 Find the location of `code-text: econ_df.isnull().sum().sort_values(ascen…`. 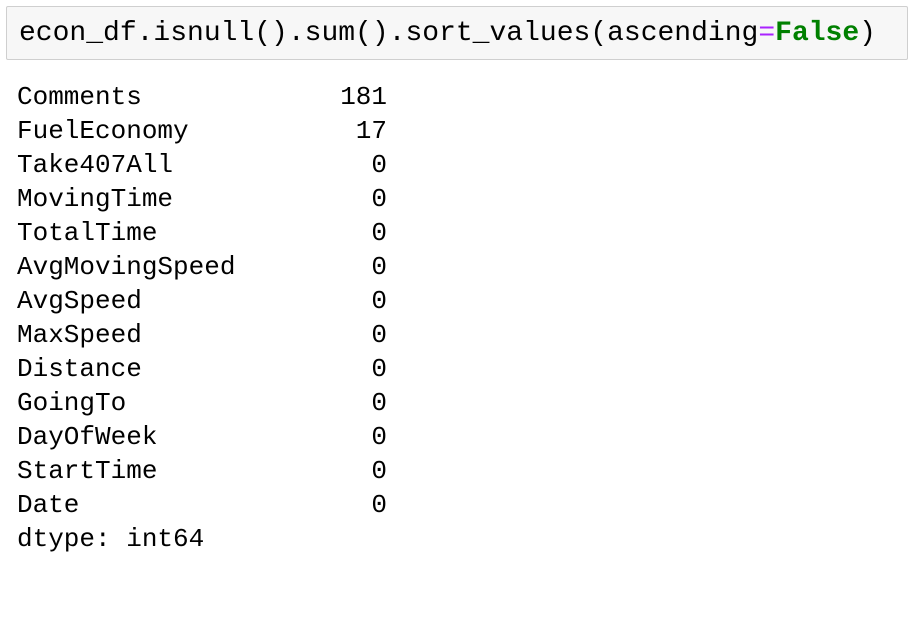

code-text: econ_df.isnull().sum().sort_values(ascen… is located at coordinates (389, 33).